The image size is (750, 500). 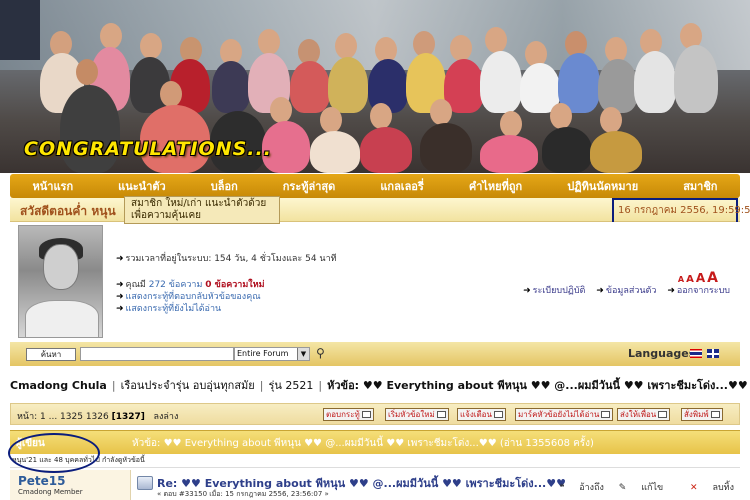 I want to click on unread-link: แสดงกระทู้ที่ยังไม่ได้อ่าน, so click(x=174, y=309).